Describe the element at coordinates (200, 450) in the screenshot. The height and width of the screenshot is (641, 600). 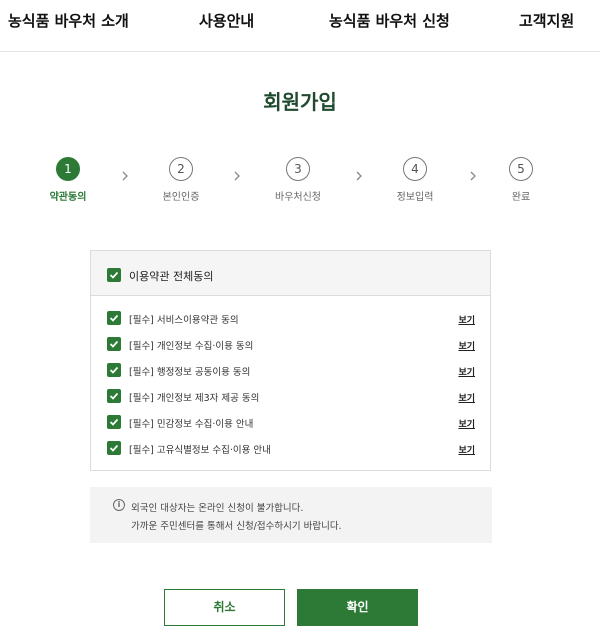
I see `term-label: [필수] 고유식별정보 수집·이용 안내` at that location.